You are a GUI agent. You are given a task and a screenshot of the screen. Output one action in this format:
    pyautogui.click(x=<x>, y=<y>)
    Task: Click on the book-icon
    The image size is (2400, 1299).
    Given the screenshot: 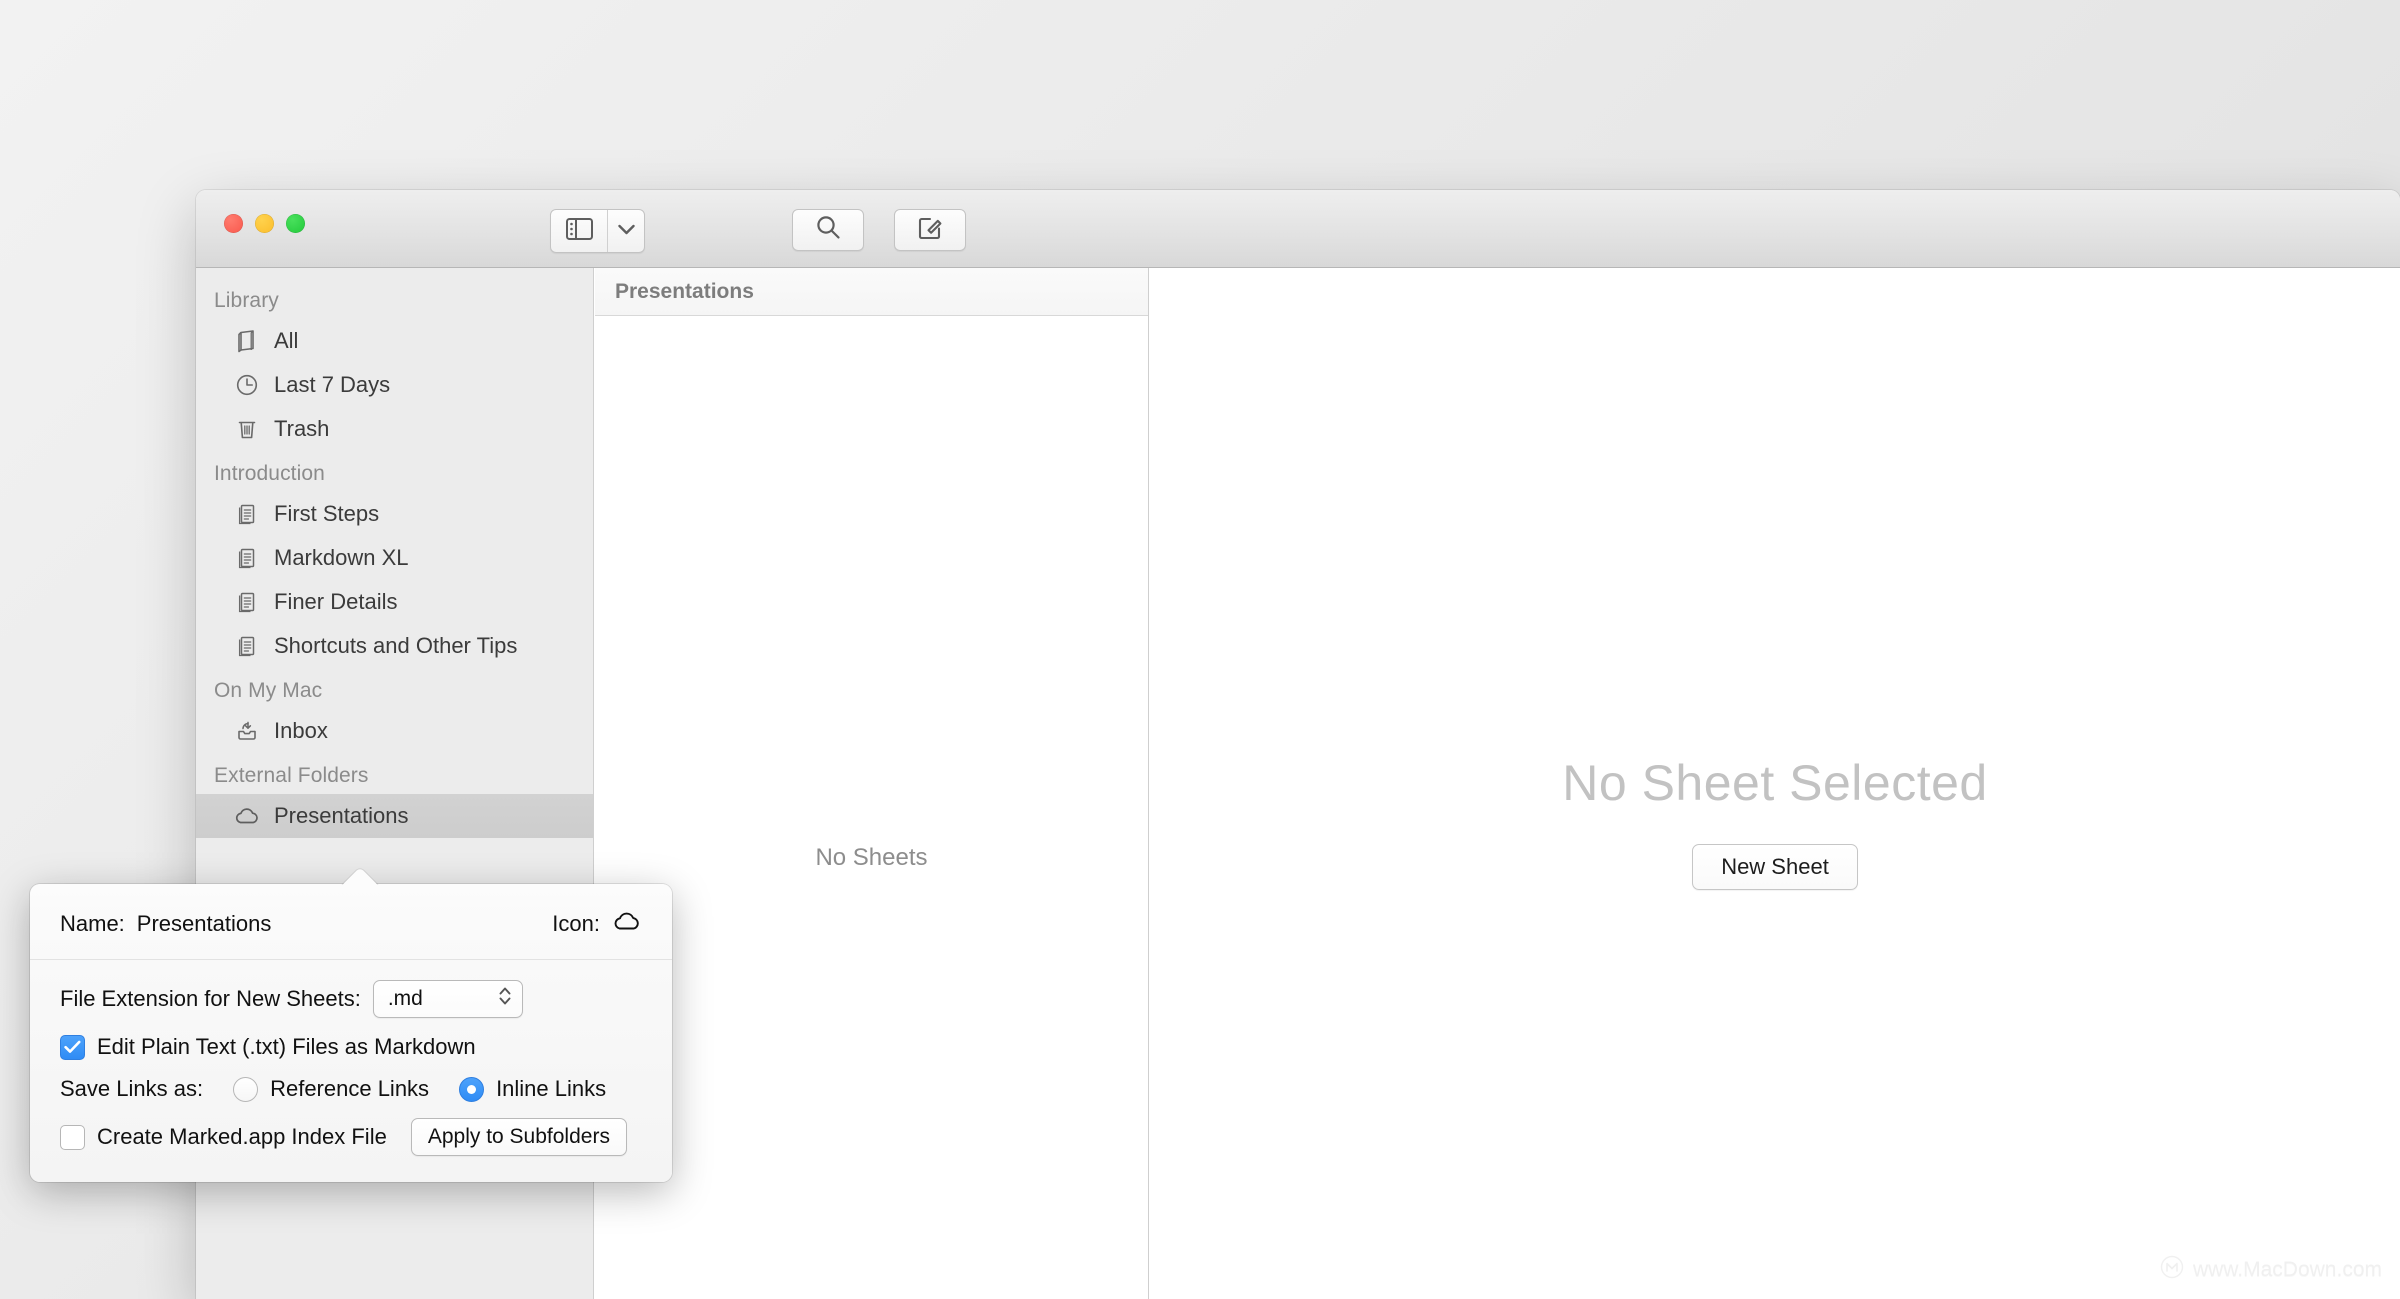 What is the action you would take?
    pyautogui.click(x=247, y=341)
    